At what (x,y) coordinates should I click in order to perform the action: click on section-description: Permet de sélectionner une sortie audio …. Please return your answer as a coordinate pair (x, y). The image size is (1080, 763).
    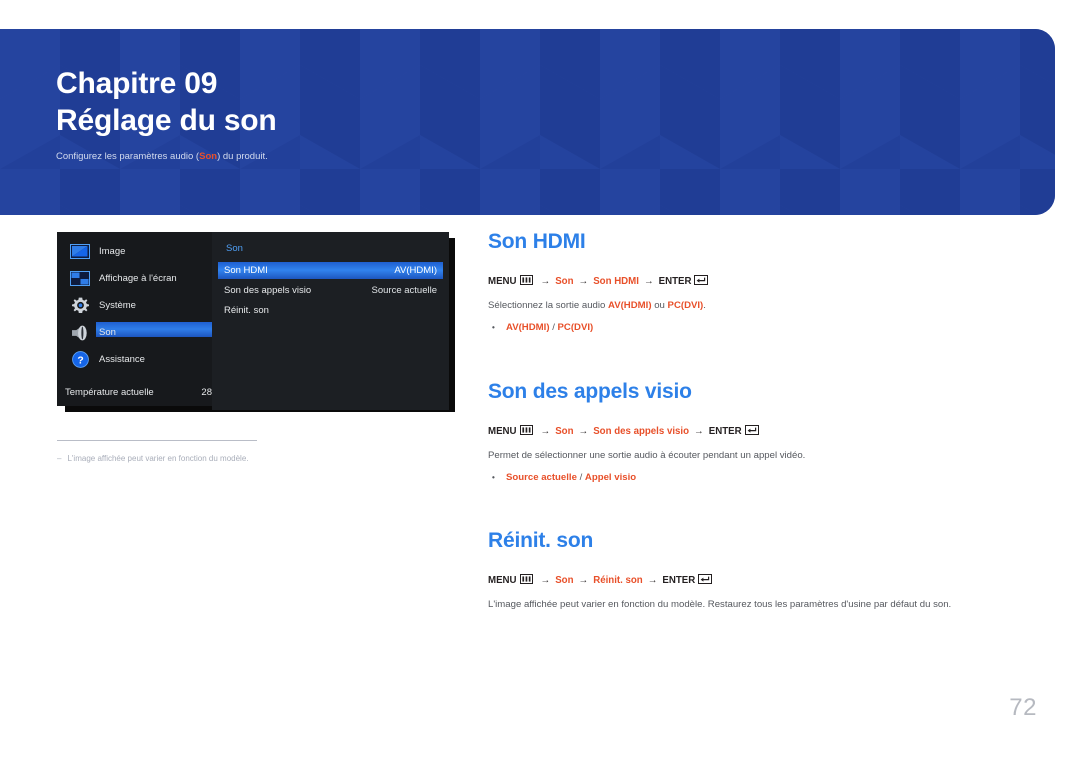
    Looking at the image, I should click on (647, 455).